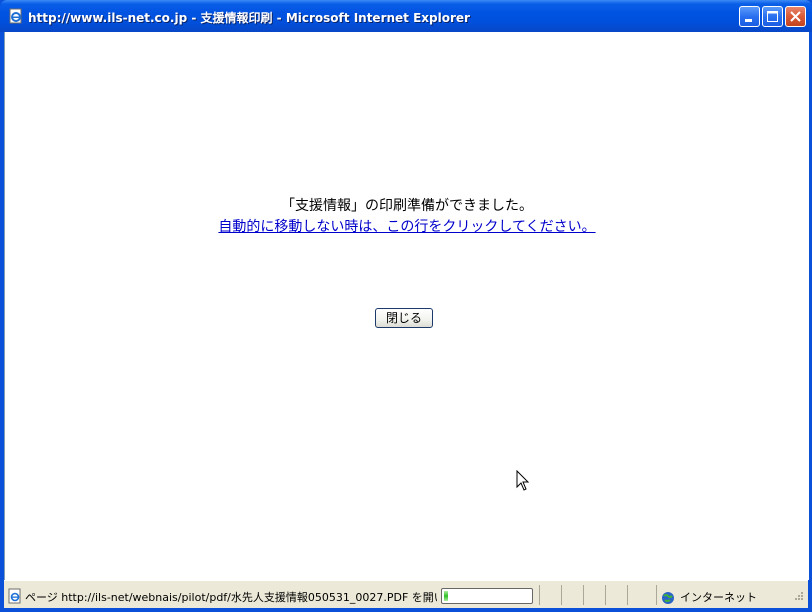 Image resolution: width=812 pixels, height=612 pixels. What do you see at coordinates (407, 206) in the screenshot?
I see `print-ready-message: 「支援情報」の印刷準備ができました。` at bounding box center [407, 206].